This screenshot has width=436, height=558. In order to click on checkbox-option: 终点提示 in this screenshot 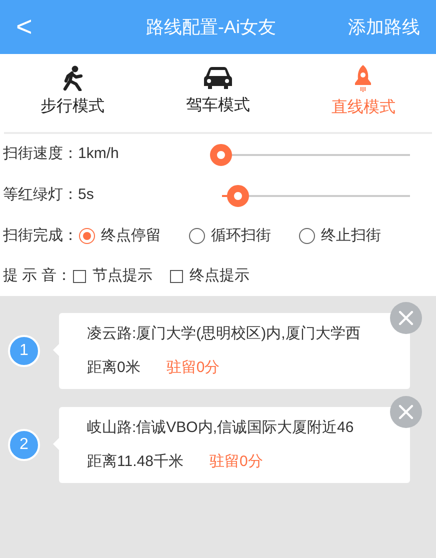, I will do `click(210, 276)`.